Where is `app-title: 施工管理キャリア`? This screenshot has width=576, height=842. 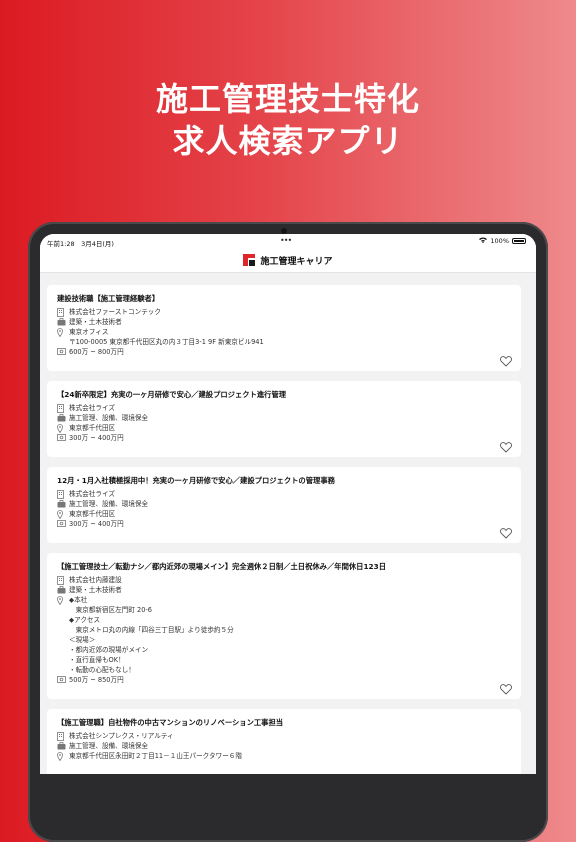
app-title: 施工管理キャリア is located at coordinates (296, 261).